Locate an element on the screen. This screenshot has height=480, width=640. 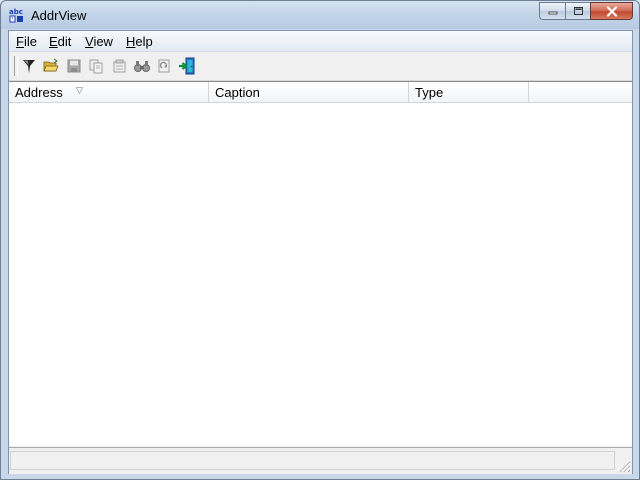
save-icon is located at coordinates (74, 66).